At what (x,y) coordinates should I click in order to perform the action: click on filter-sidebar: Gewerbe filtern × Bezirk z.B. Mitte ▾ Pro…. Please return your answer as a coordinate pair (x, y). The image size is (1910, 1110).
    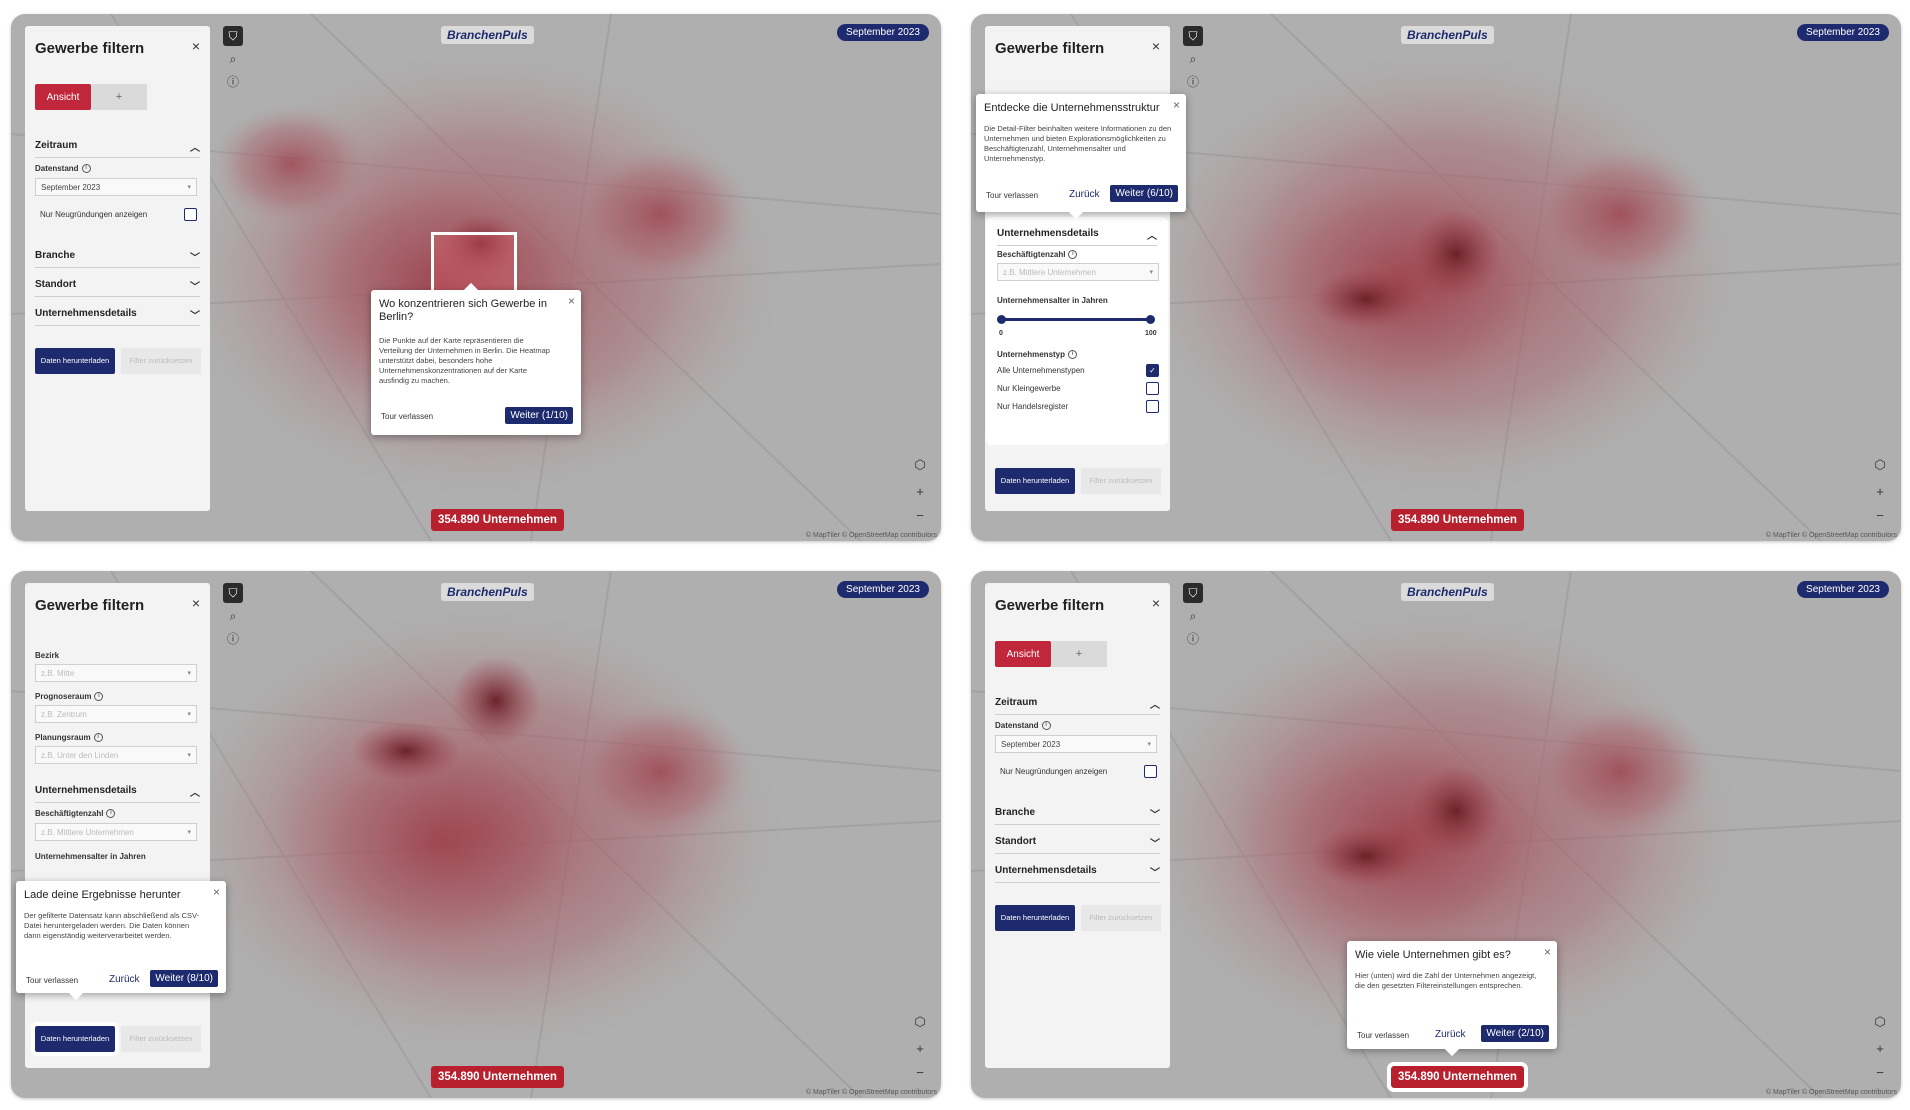
    Looking at the image, I should click on (117, 825).